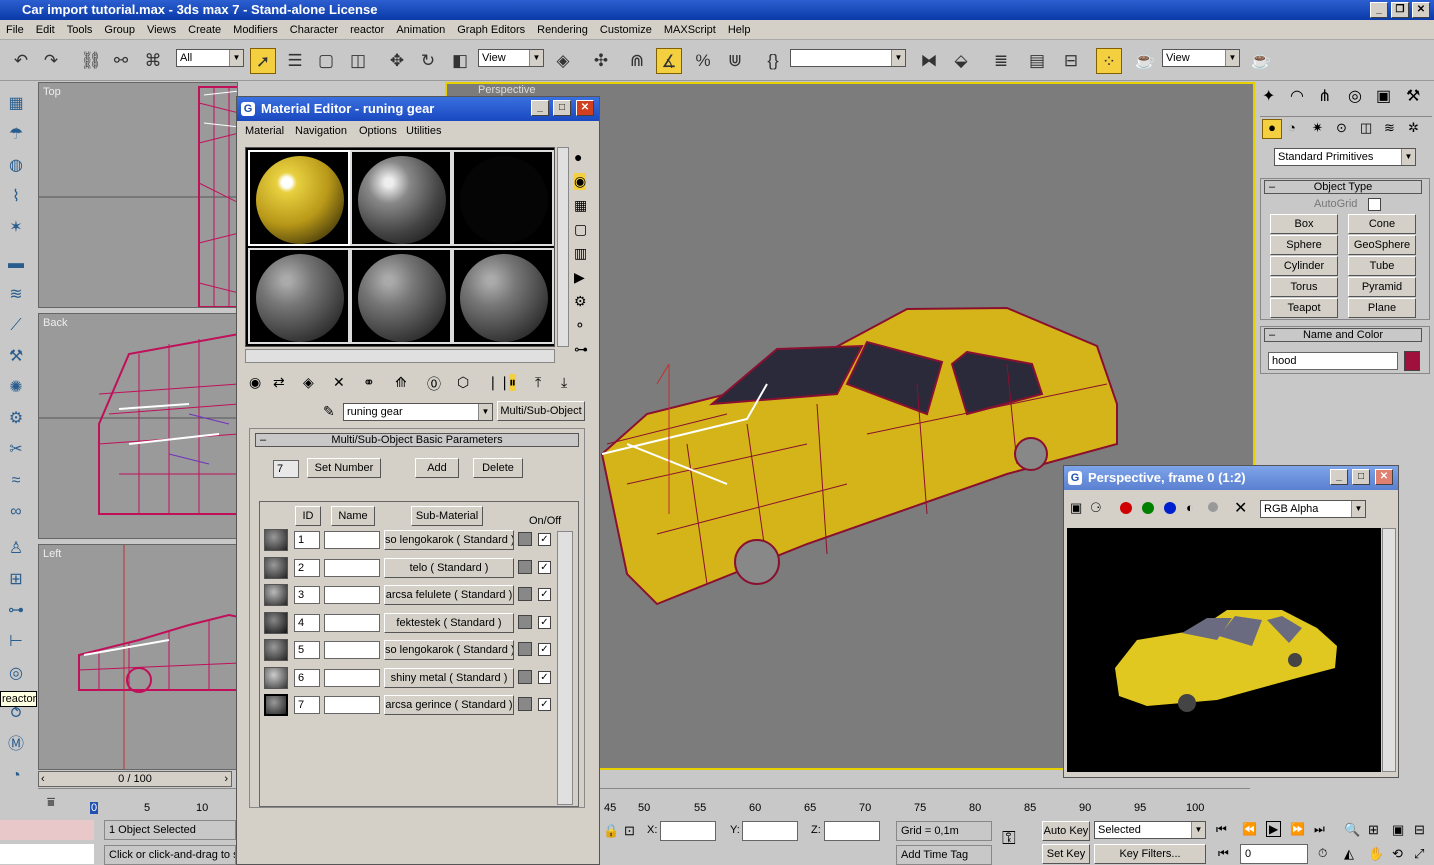 The image size is (1434, 865). What do you see at coordinates (314, 30) in the screenshot?
I see `menu-character: Character` at bounding box center [314, 30].